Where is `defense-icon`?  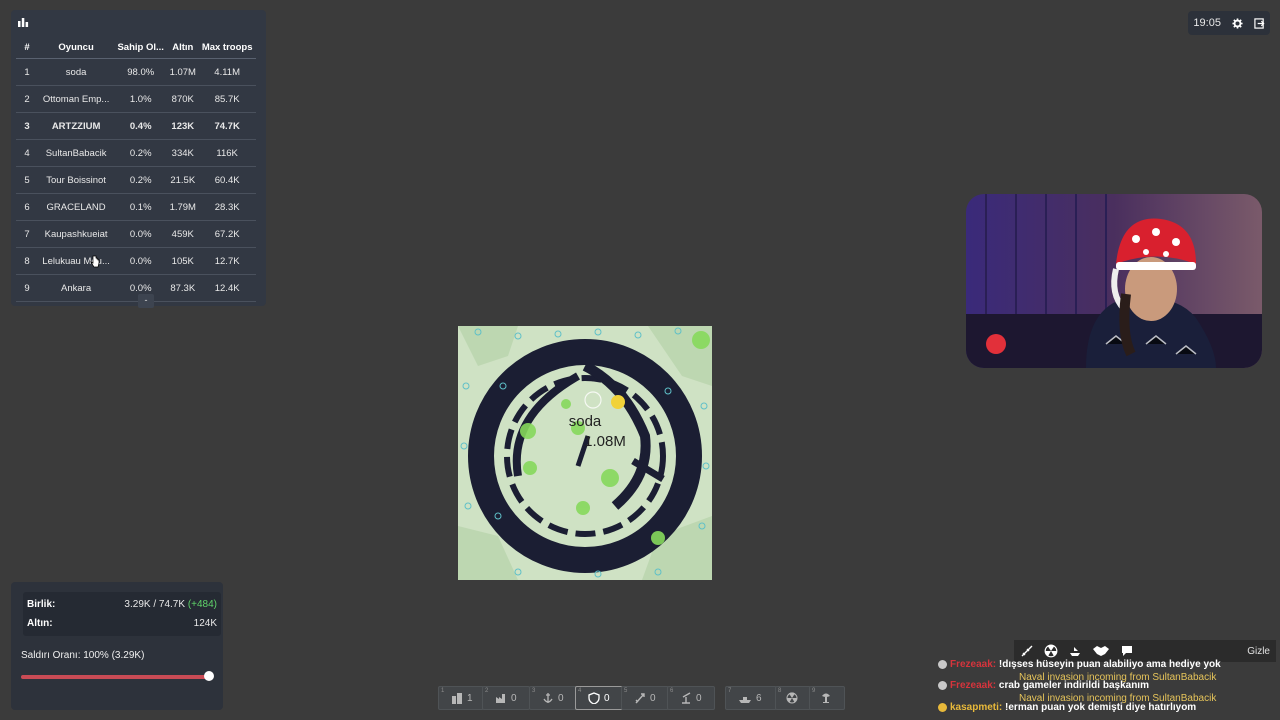
defense-icon is located at coordinates (594, 698).